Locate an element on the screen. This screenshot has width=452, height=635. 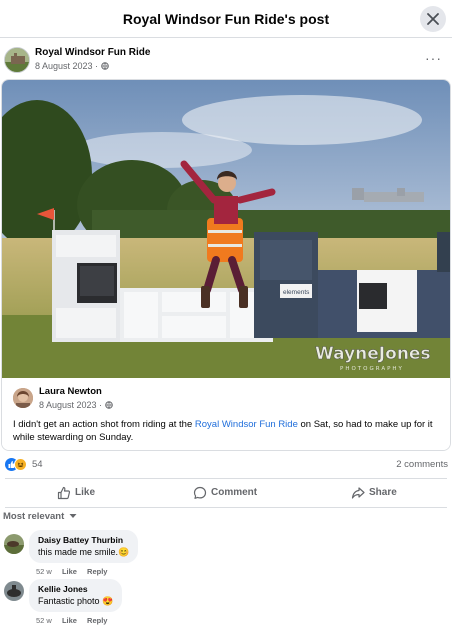
comment-text-body: this made me smile. is located at coordinates (78, 552).